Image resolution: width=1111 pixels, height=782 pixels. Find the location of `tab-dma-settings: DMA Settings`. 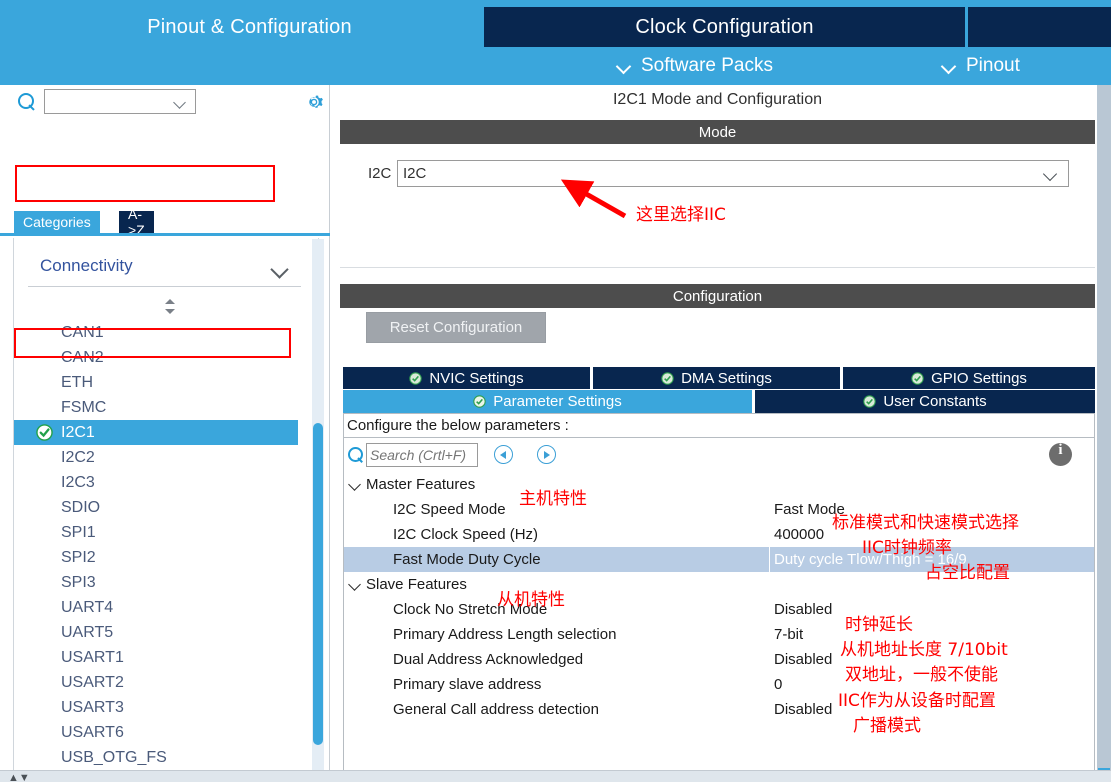

tab-dma-settings: DMA Settings is located at coordinates (716, 378).